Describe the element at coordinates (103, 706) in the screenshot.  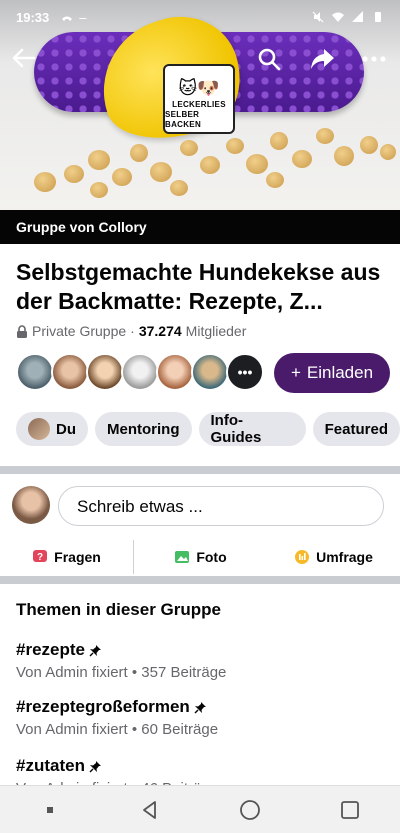
I see `topic-tag: #rezeptegroßeformen` at that location.